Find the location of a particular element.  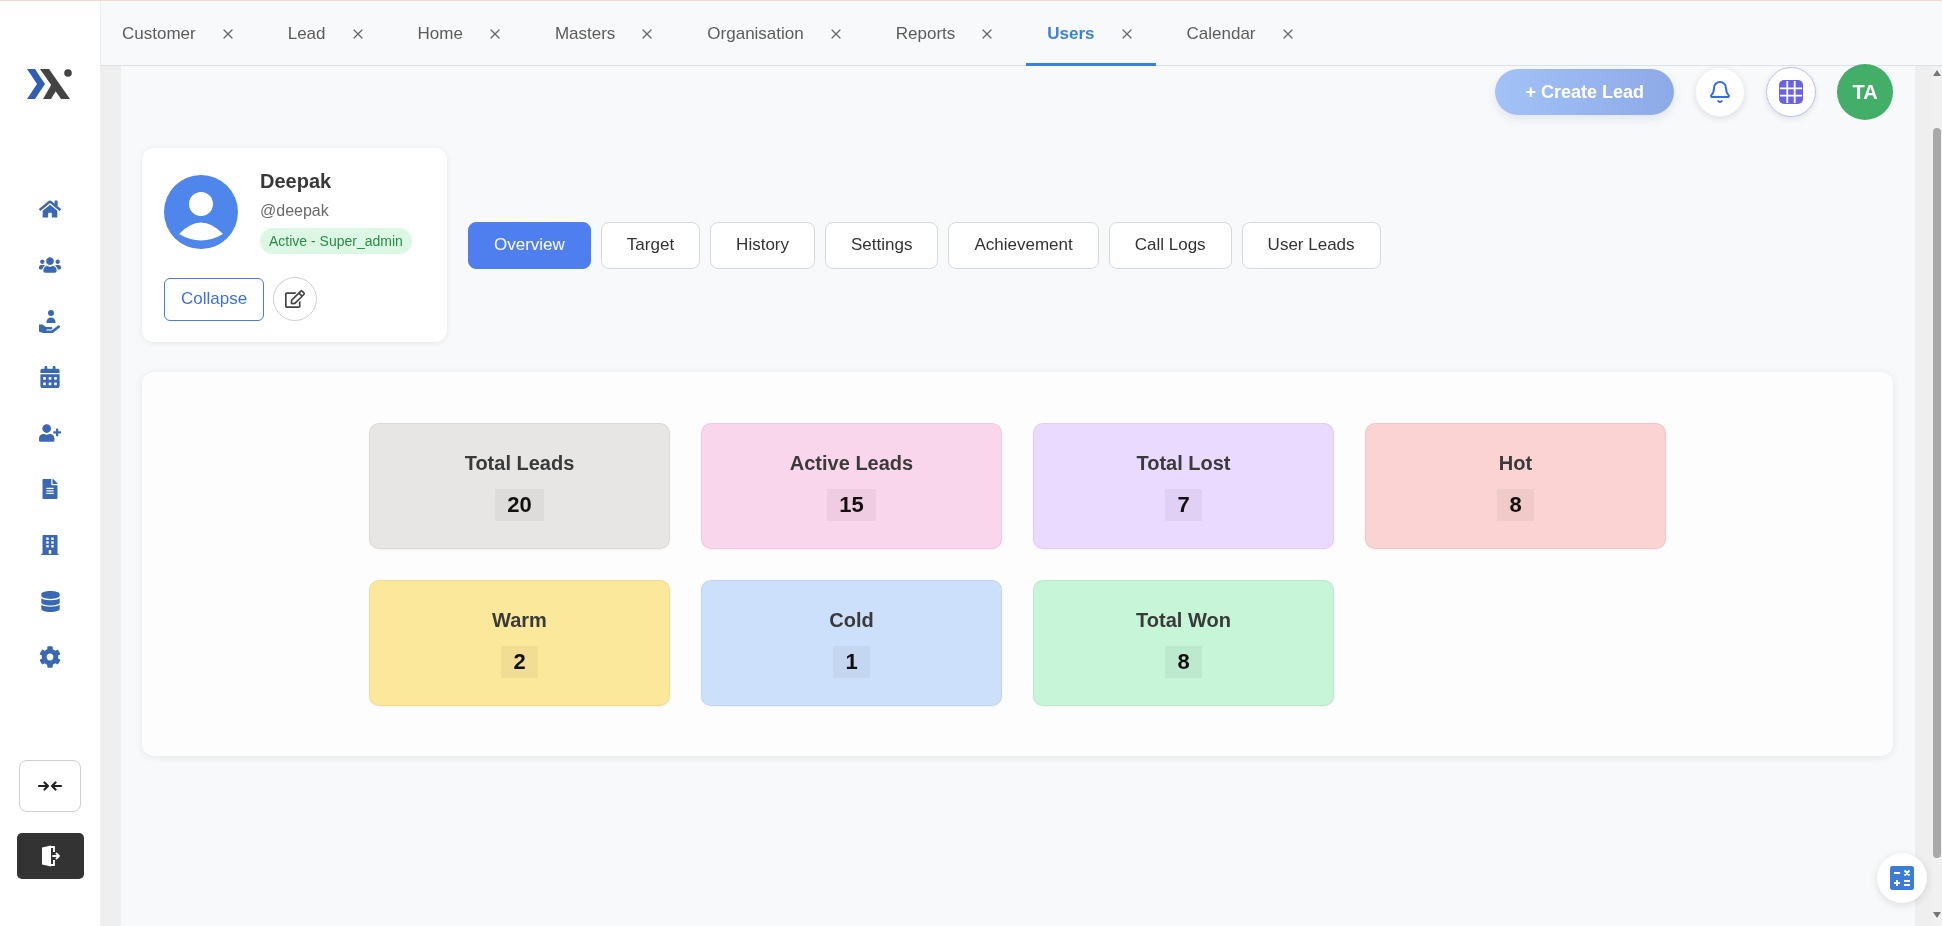

scroll-down-icon is located at coordinates (1937, 915).